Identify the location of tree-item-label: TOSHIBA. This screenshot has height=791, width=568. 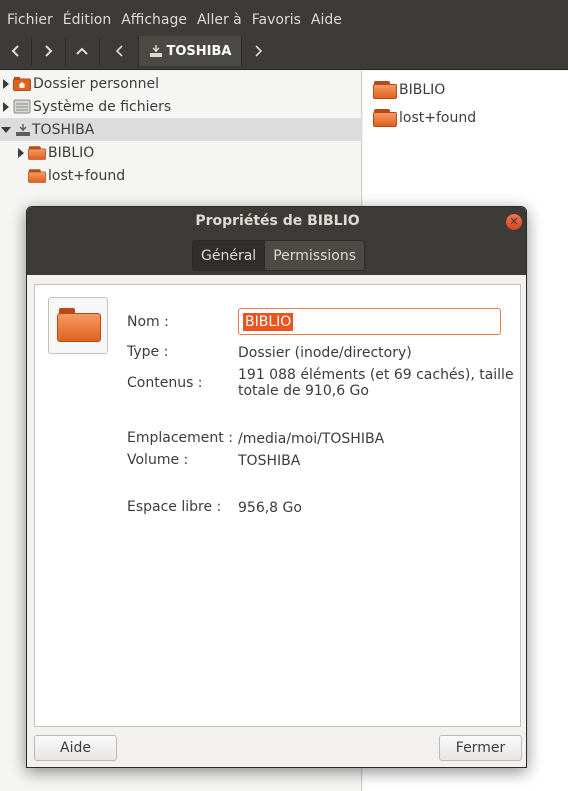
(63, 129).